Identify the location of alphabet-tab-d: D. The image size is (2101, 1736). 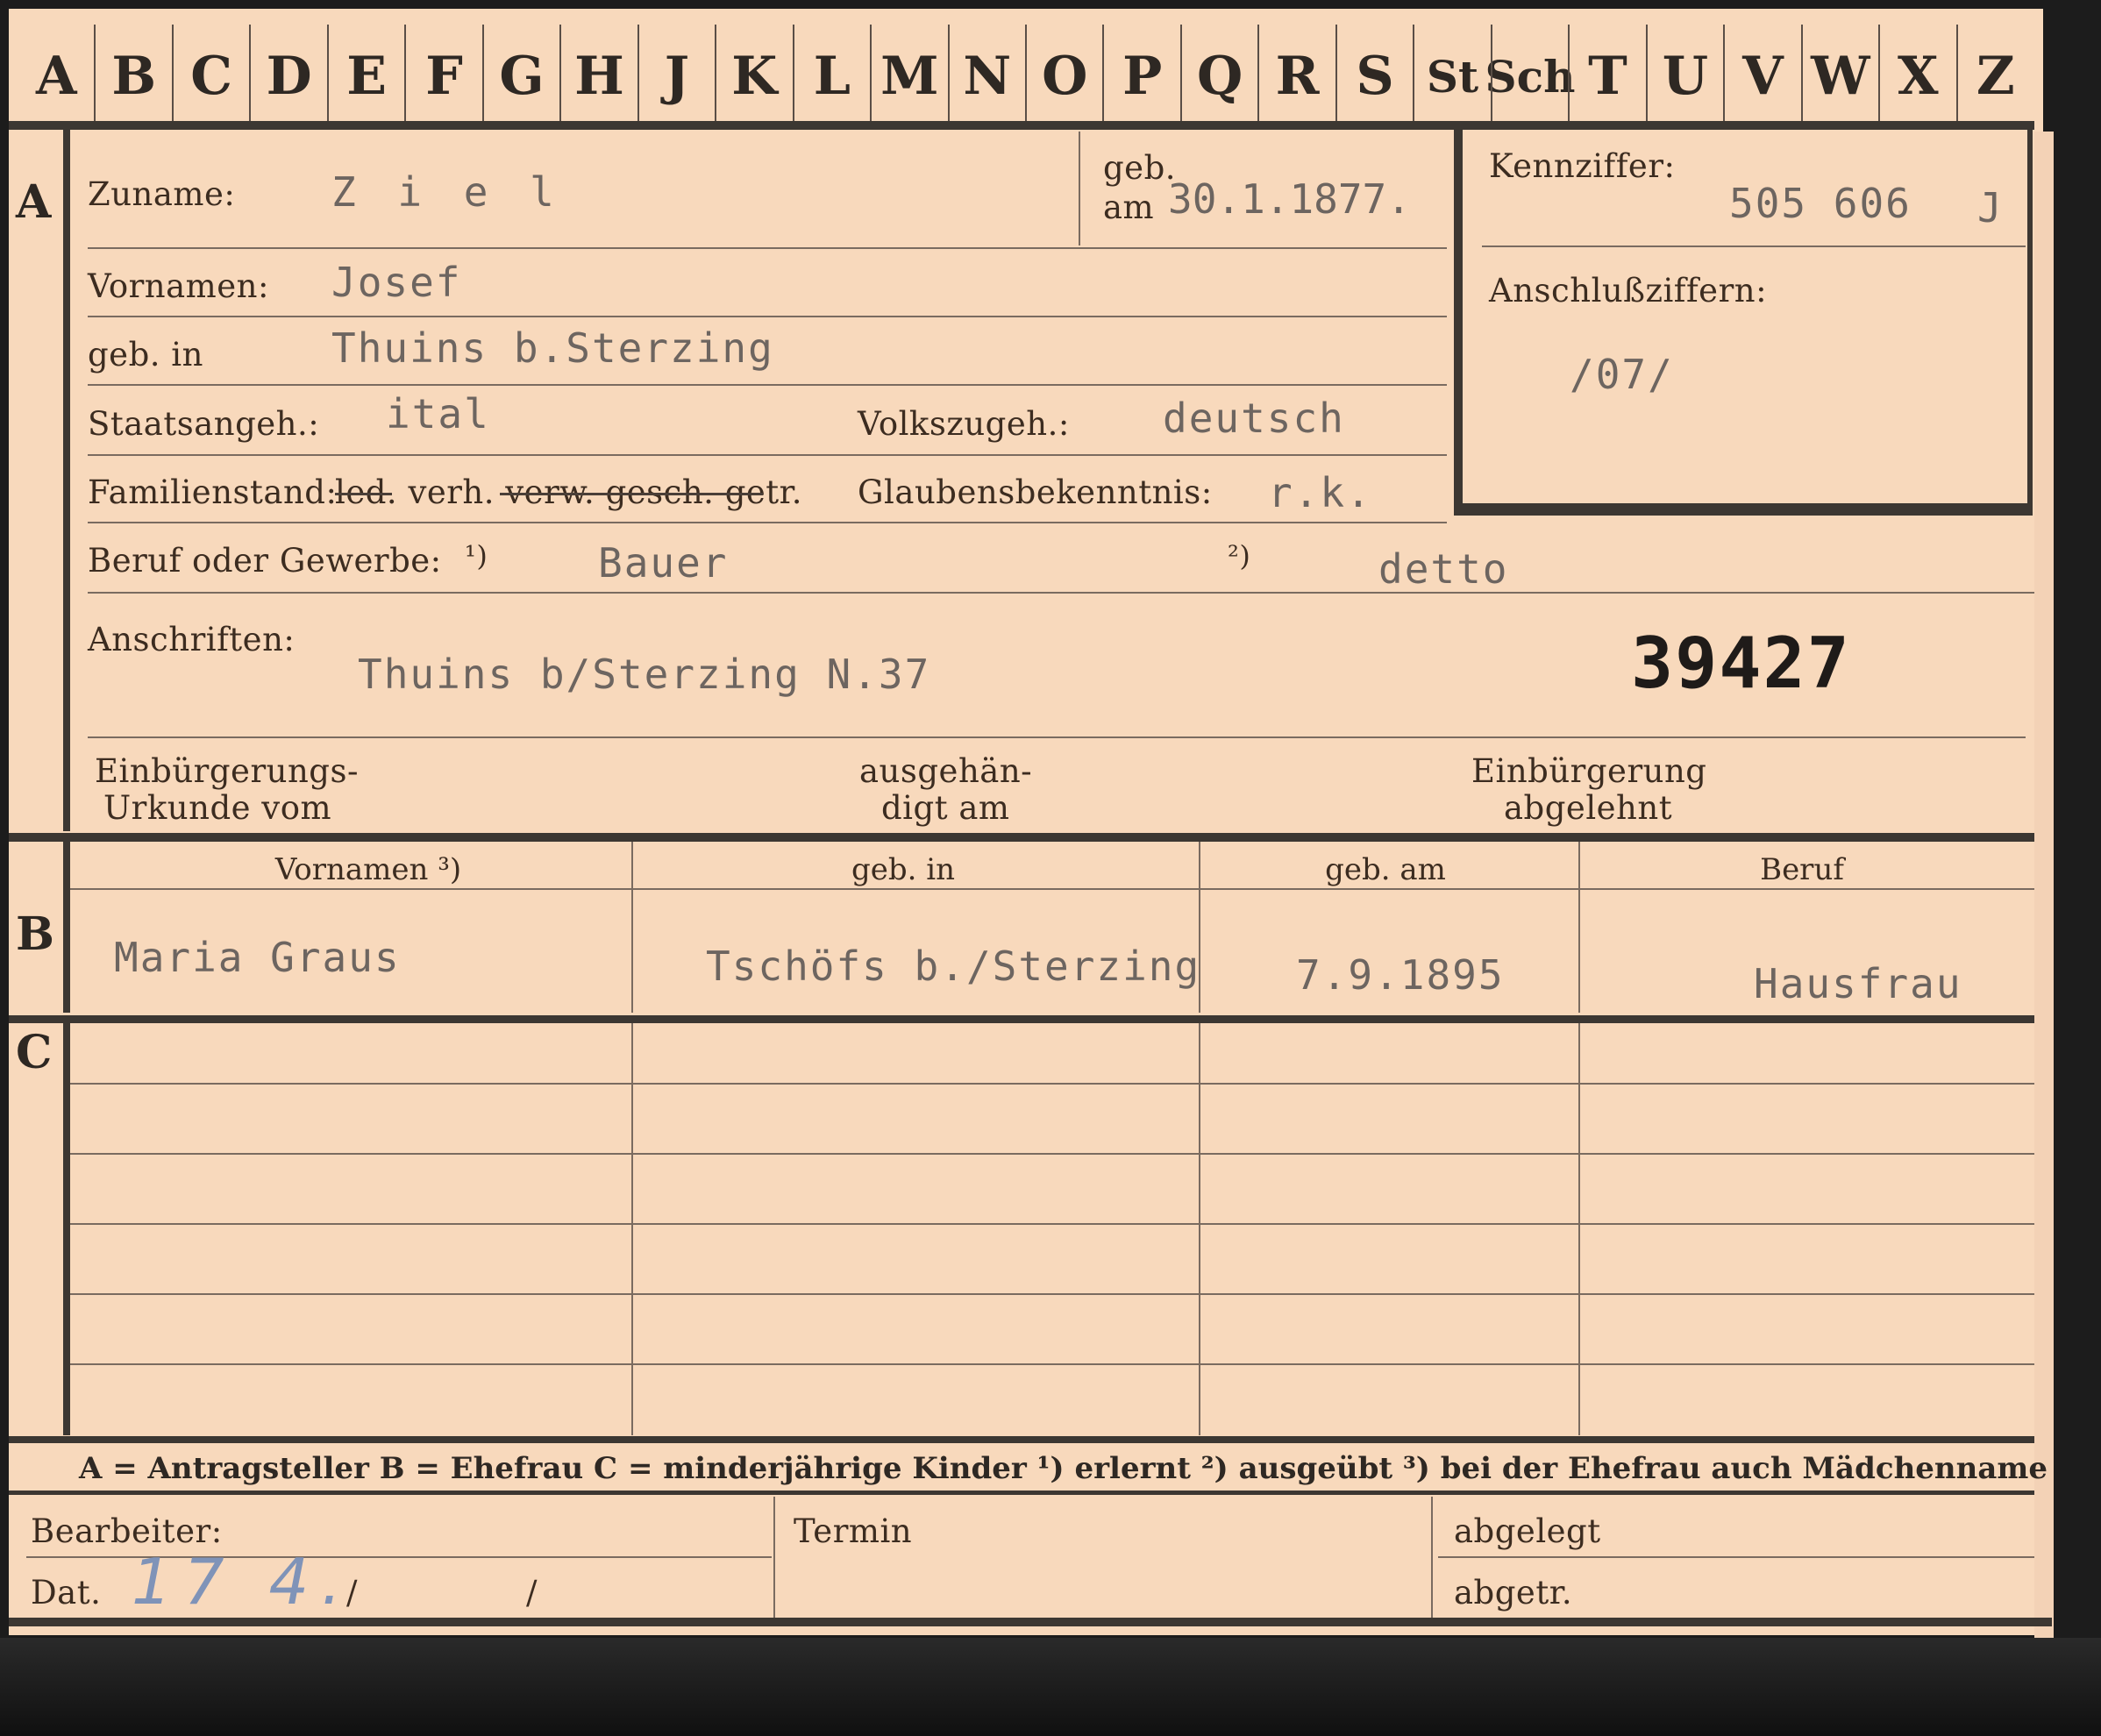
(289, 76).